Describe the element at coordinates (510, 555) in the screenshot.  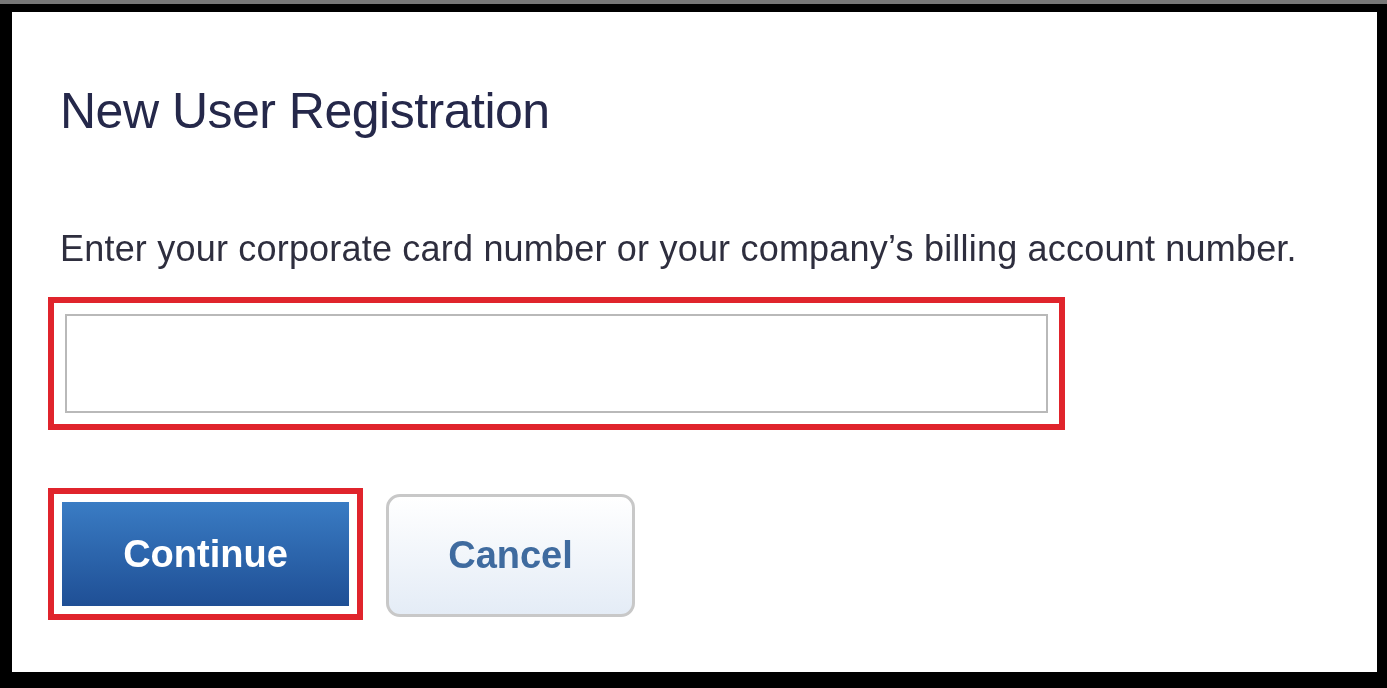
I see `cancel-button: Cancel` at that location.